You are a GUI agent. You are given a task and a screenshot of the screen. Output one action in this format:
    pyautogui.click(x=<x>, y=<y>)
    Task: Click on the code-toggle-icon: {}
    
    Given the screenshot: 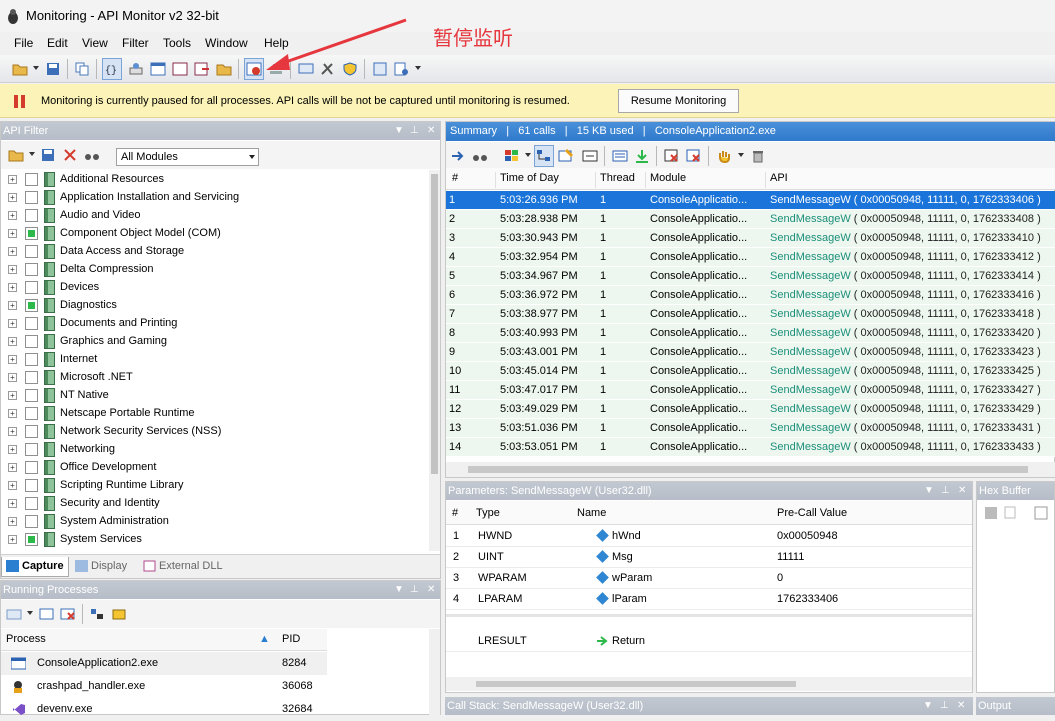 What is the action you would take?
    pyautogui.click(x=112, y=69)
    